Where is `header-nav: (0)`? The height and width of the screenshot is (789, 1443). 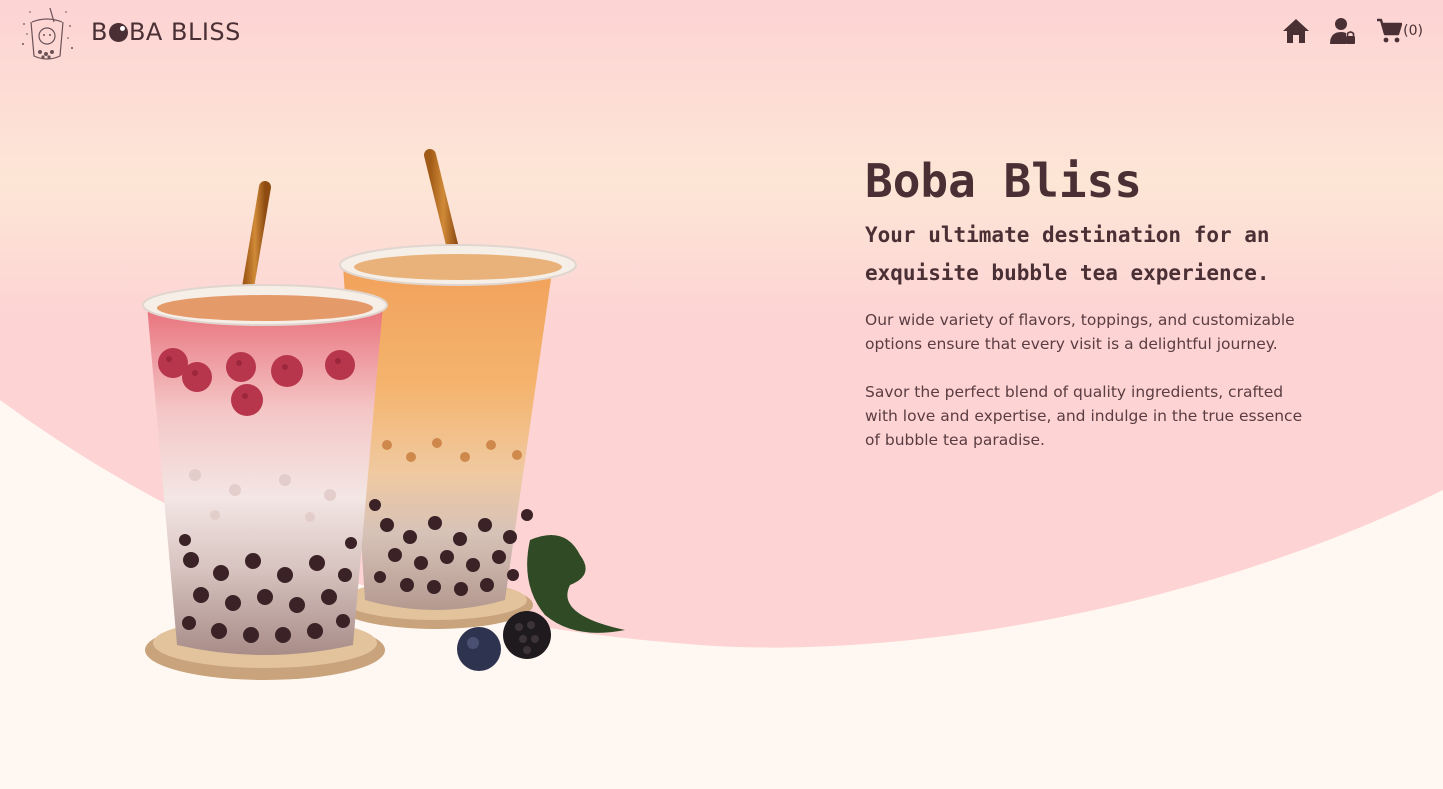
header-nav: (0) is located at coordinates (1352, 31).